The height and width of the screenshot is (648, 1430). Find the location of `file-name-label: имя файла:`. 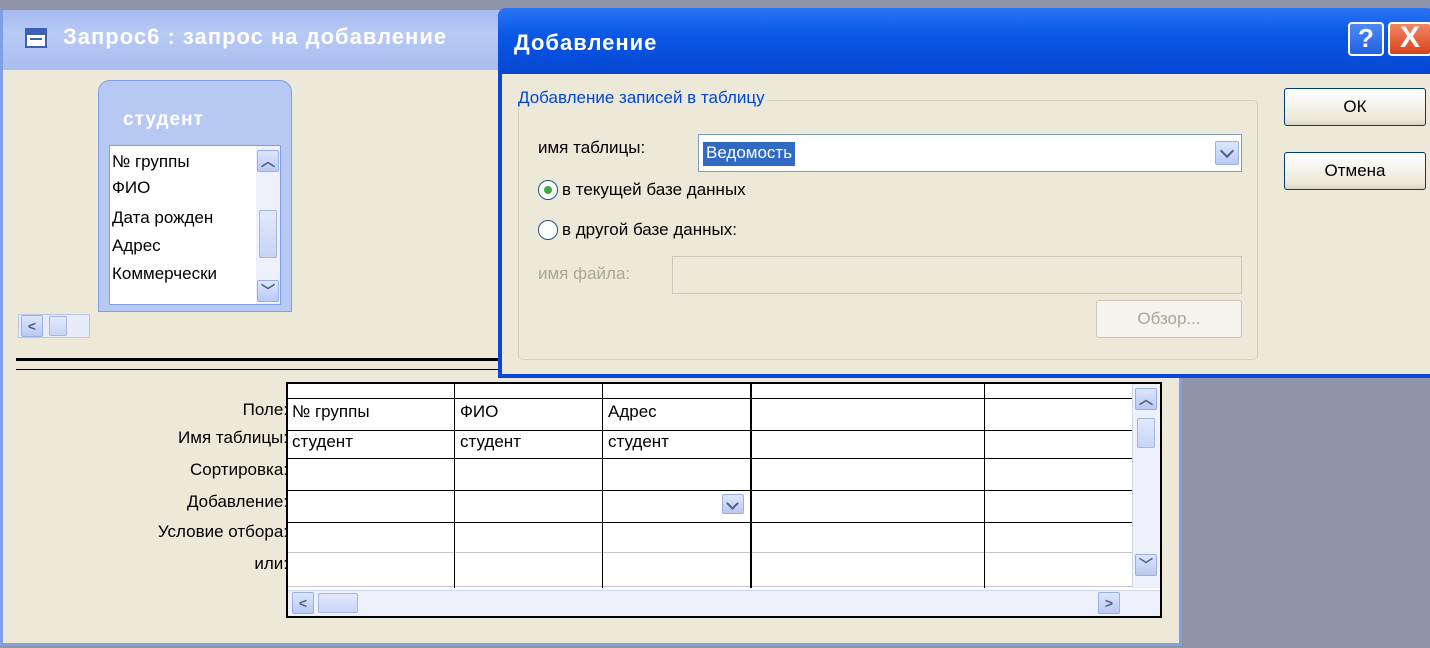

file-name-label: имя файла: is located at coordinates (584, 273).